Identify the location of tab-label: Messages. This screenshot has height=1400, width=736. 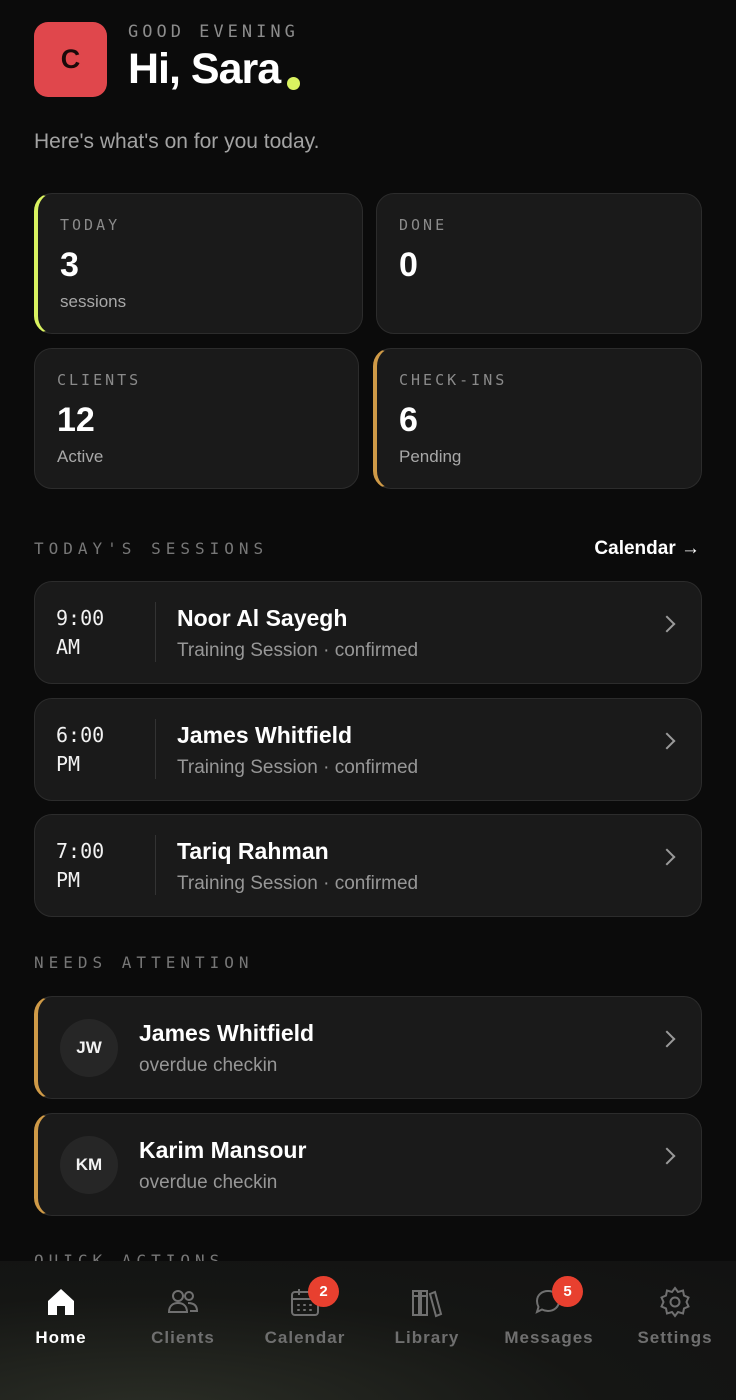
(549, 1337).